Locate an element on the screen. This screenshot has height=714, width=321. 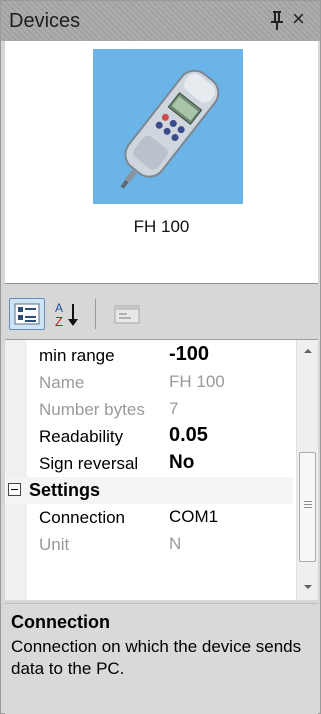
scroll-down-icon is located at coordinates (307, 587).